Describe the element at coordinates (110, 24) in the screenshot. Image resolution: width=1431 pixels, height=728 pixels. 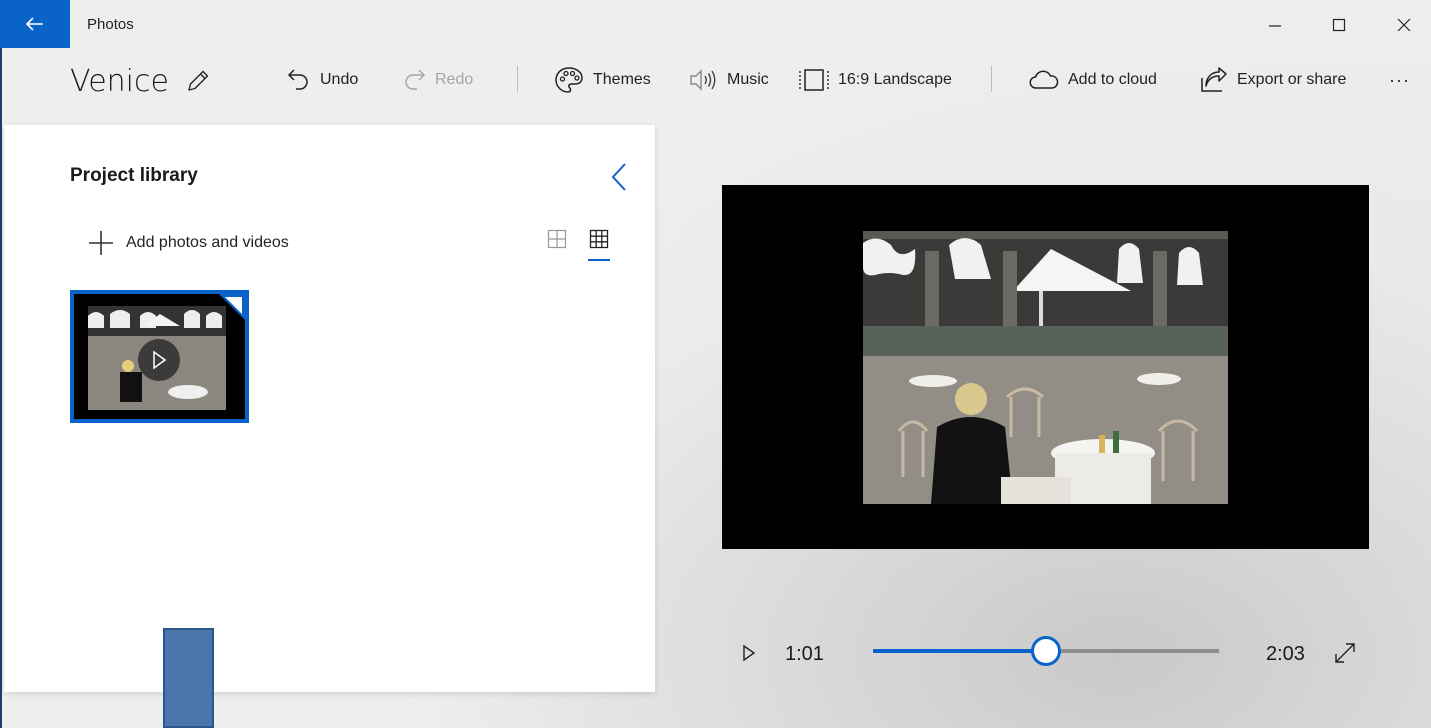
I see `app-title: Photos` at that location.